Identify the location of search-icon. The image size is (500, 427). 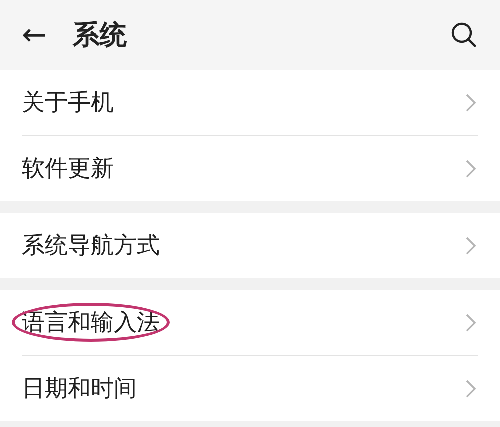
(464, 35).